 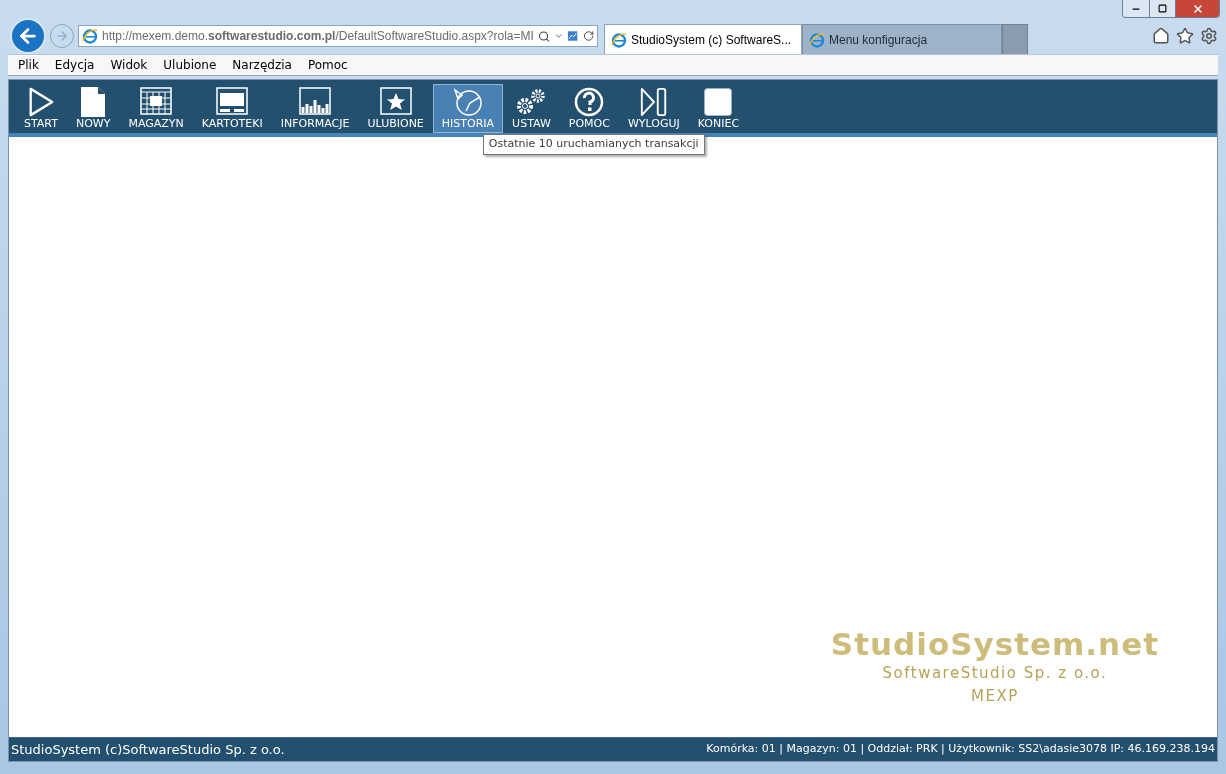 I want to click on history-icon, so click(x=467, y=102).